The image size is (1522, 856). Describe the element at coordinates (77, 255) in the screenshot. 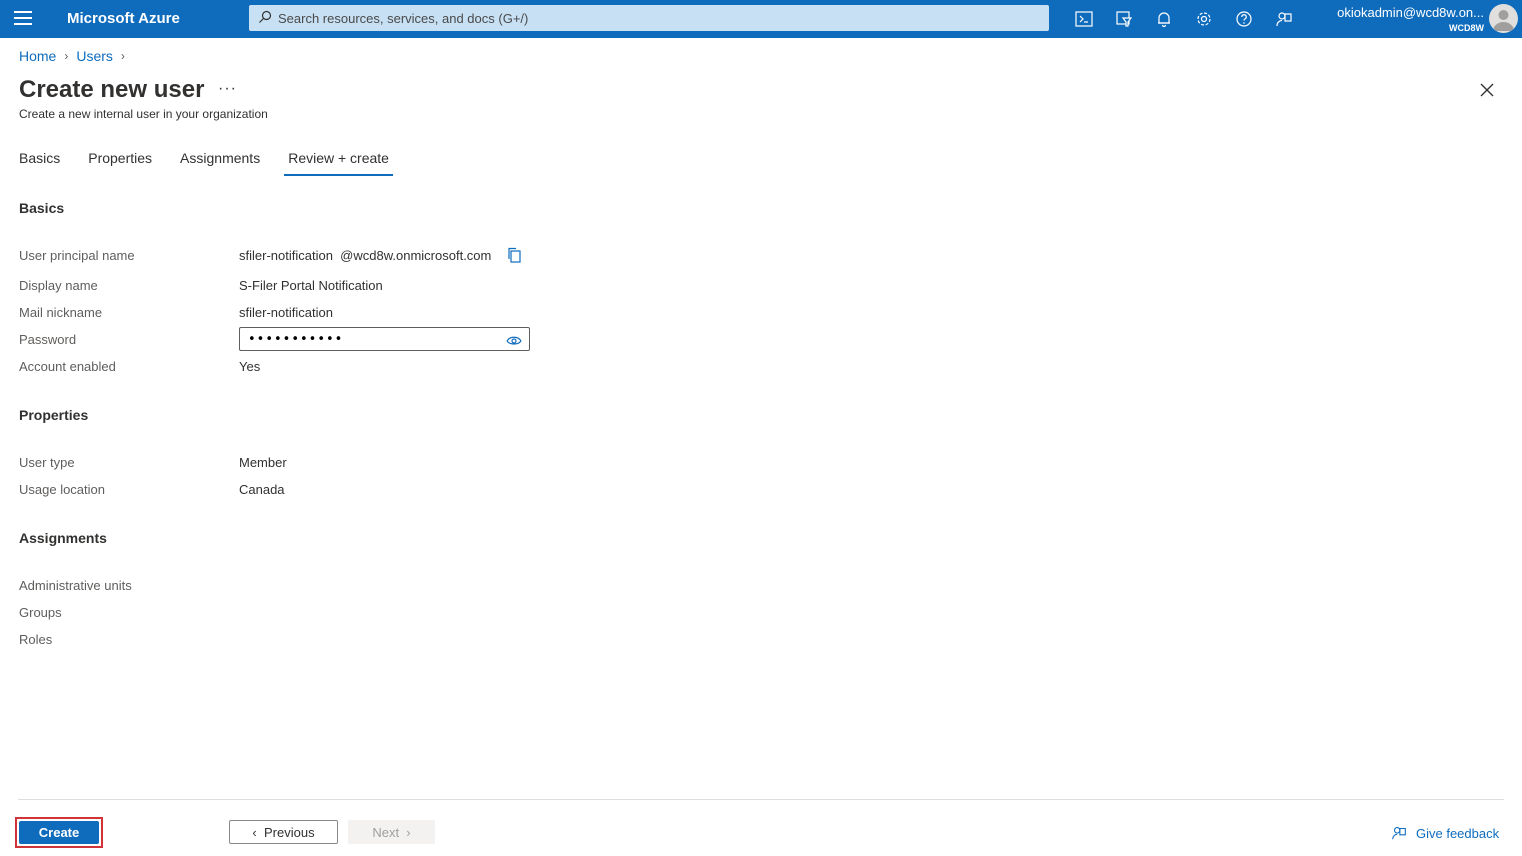

I see `upn-label: User principal name` at that location.